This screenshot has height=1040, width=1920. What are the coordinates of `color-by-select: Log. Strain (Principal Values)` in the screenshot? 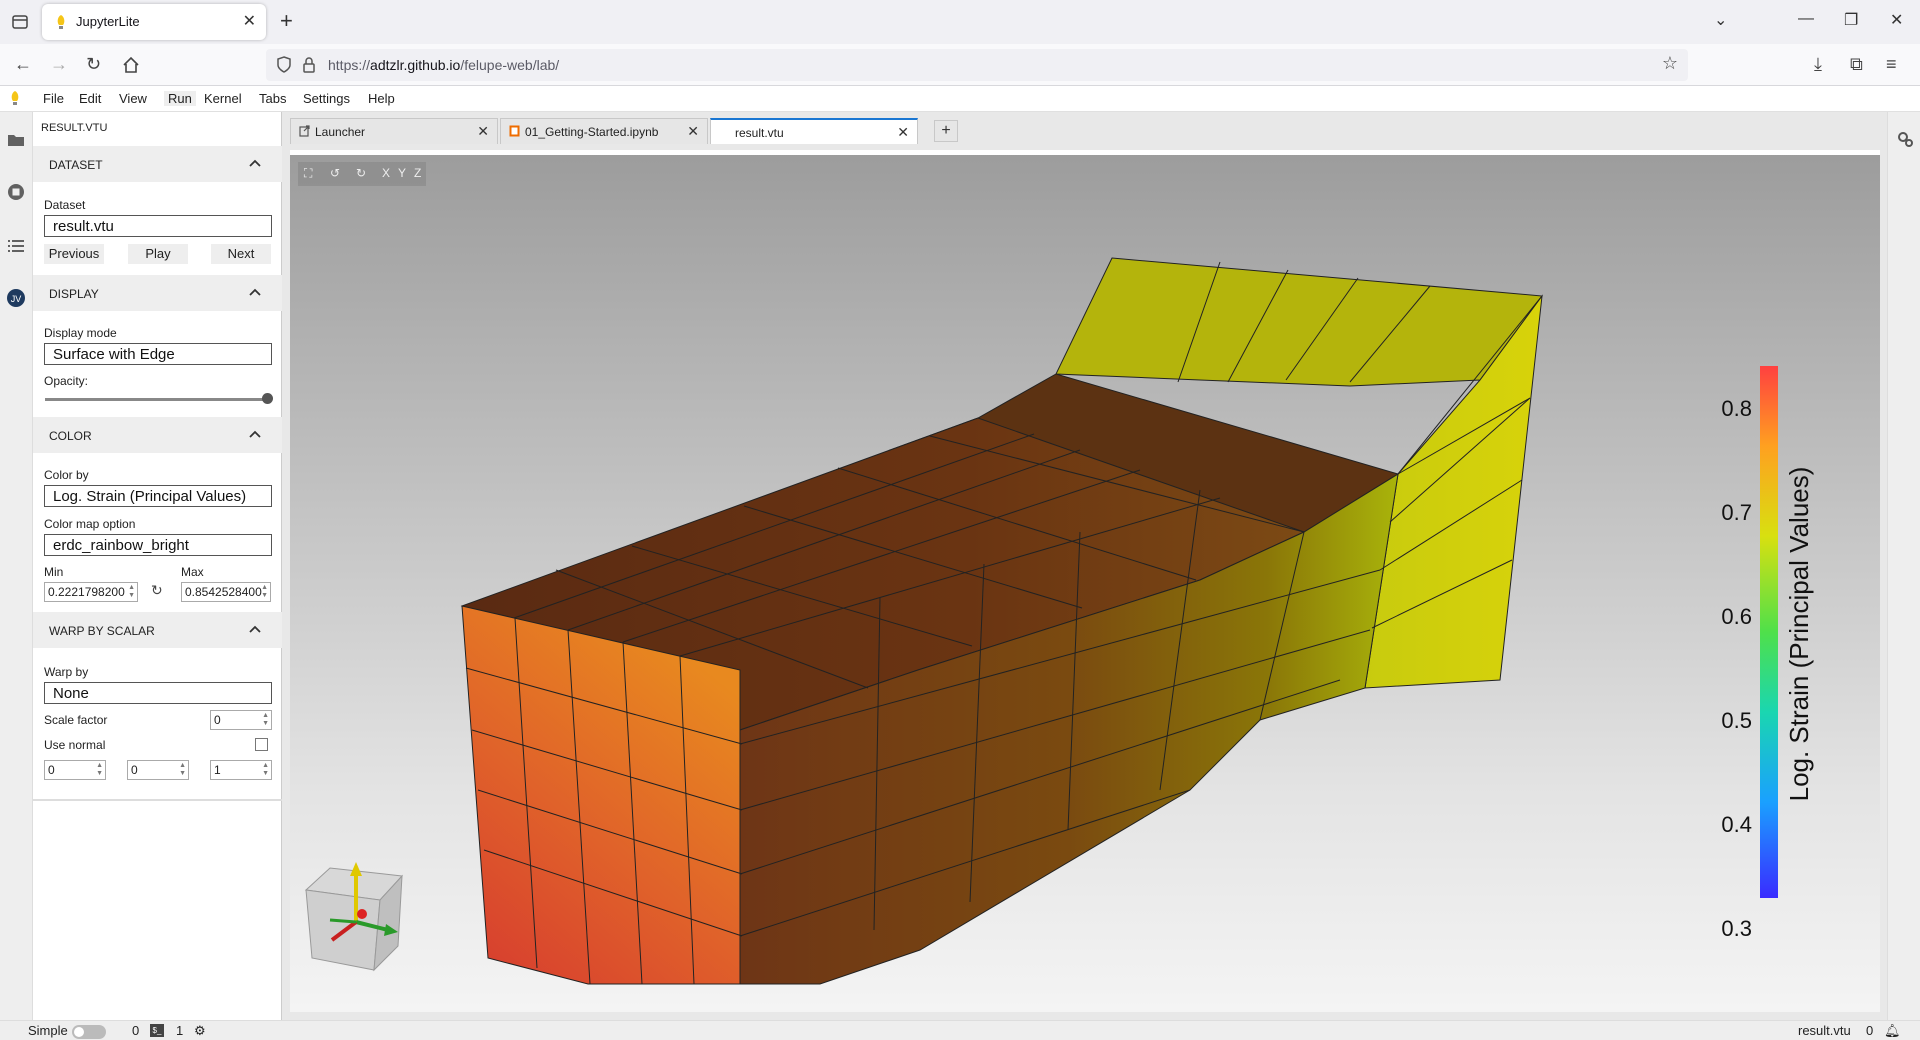 It's located at (158, 496).